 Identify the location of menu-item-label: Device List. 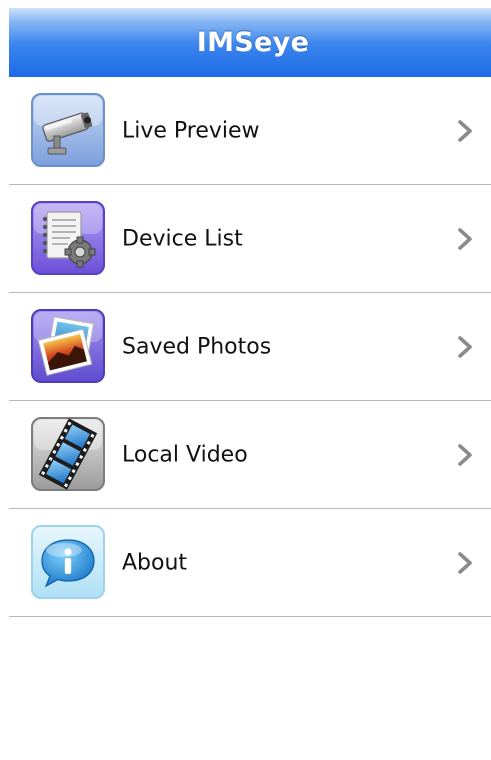
(182, 238).